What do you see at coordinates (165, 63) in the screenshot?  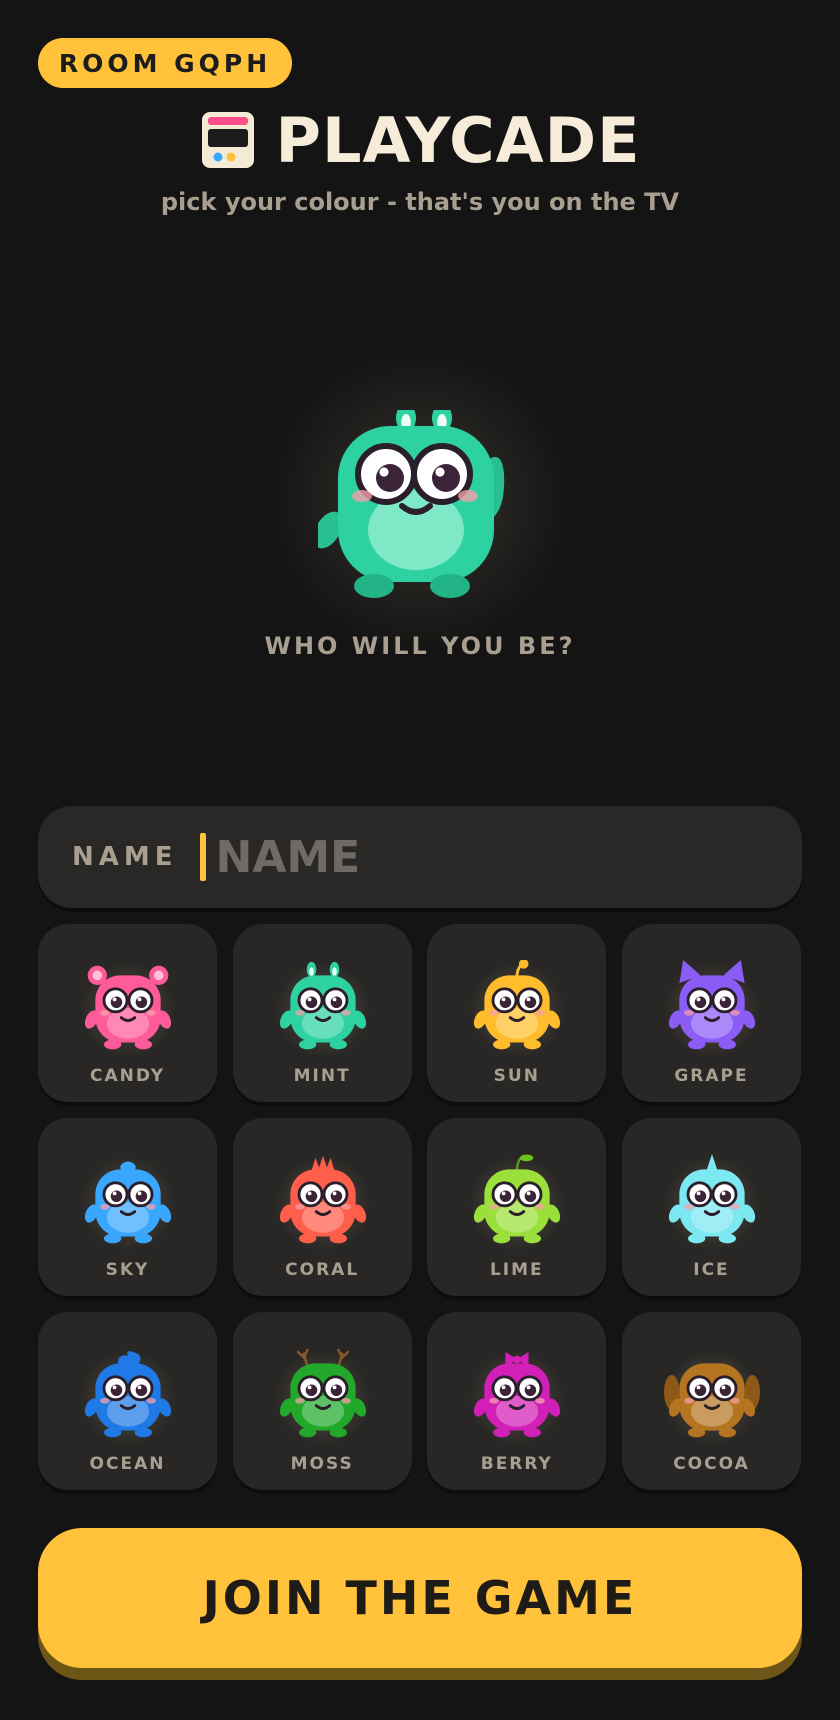 I see `room-code-badge: ROOM GQPH` at bounding box center [165, 63].